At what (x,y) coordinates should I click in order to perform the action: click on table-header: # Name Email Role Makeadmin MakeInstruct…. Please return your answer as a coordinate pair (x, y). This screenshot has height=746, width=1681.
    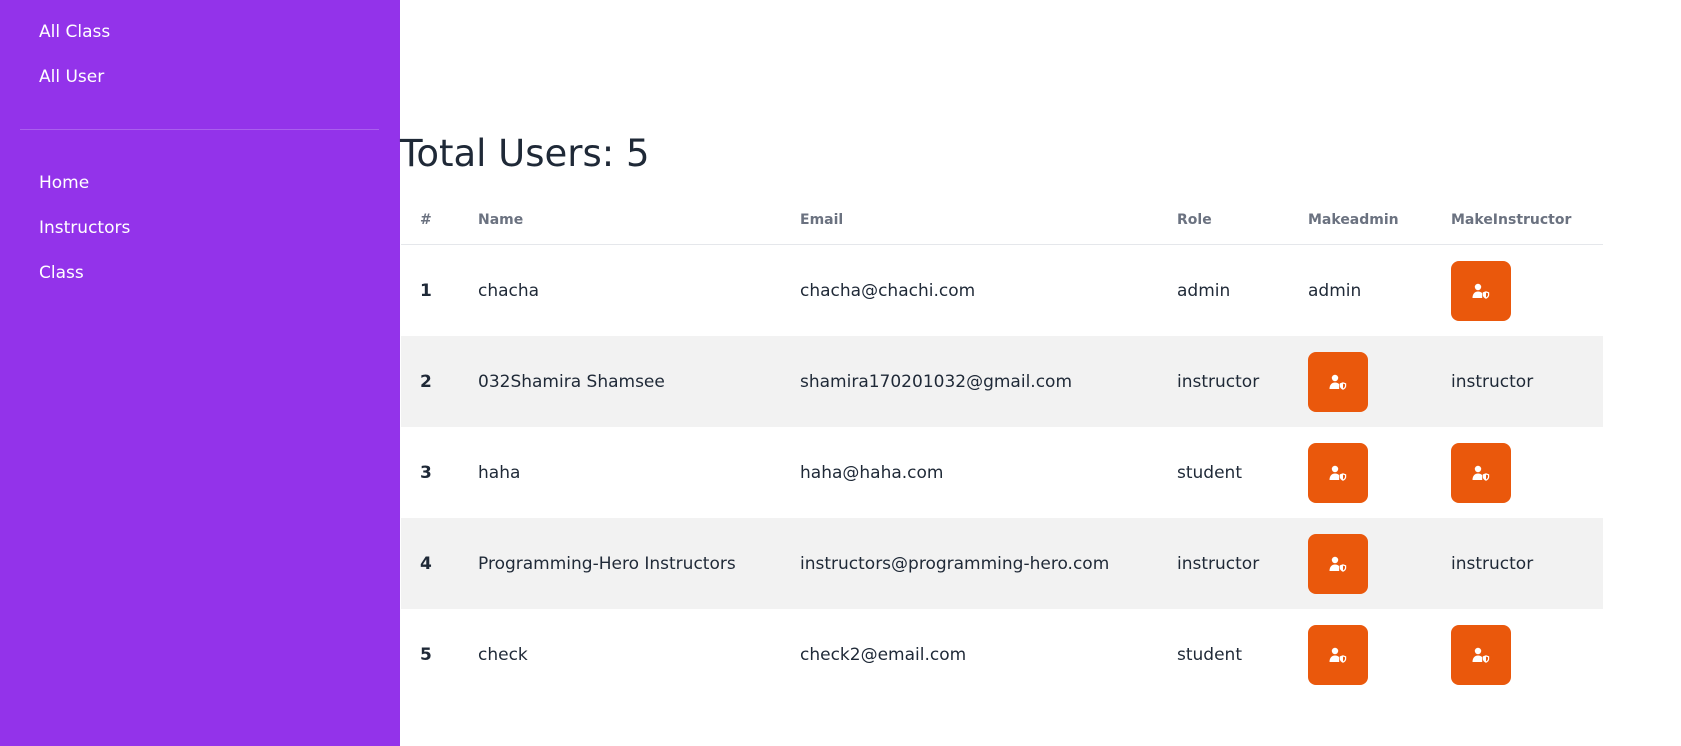
    Looking at the image, I should click on (1002, 224).